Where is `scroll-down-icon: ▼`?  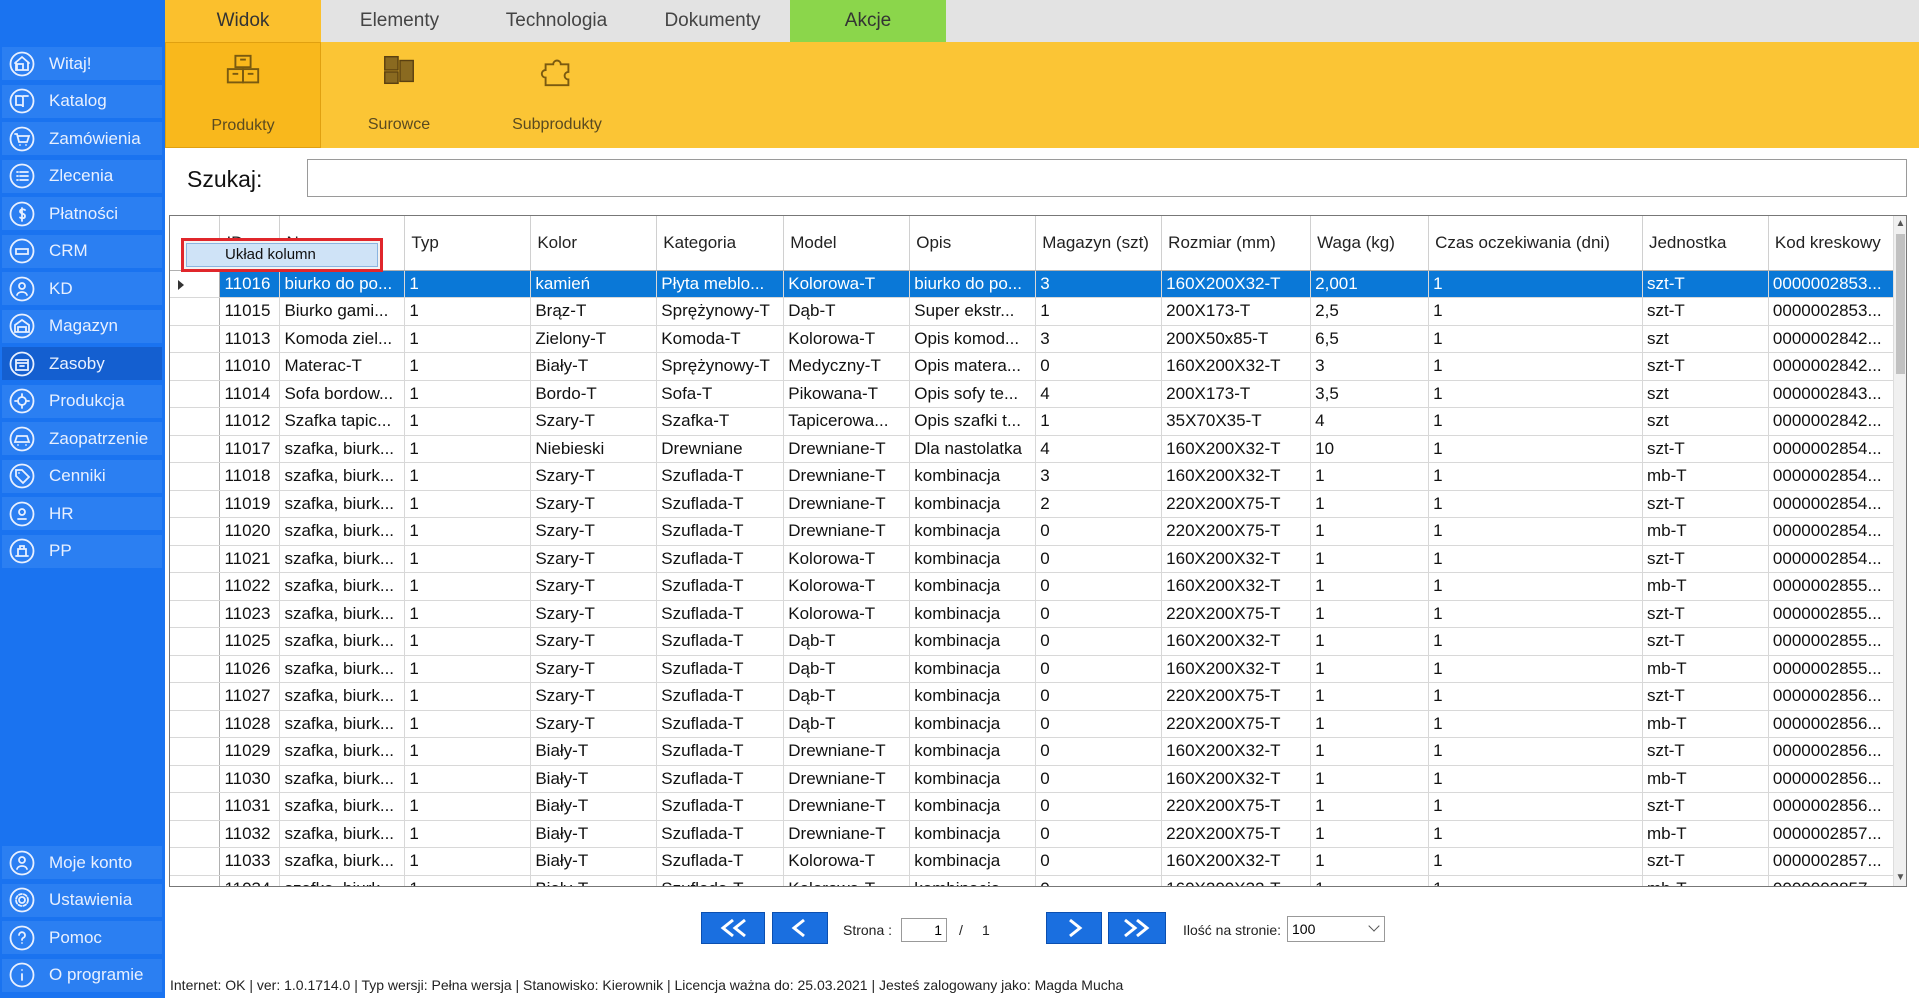
scroll-down-icon: ▼ is located at coordinates (1900, 878).